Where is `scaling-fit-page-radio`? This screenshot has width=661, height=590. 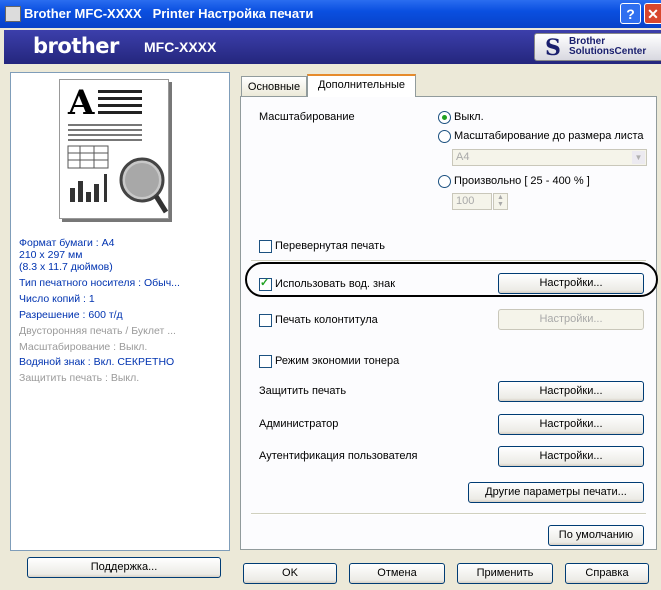 scaling-fit-page-radio is located at coordinates (444, 136).